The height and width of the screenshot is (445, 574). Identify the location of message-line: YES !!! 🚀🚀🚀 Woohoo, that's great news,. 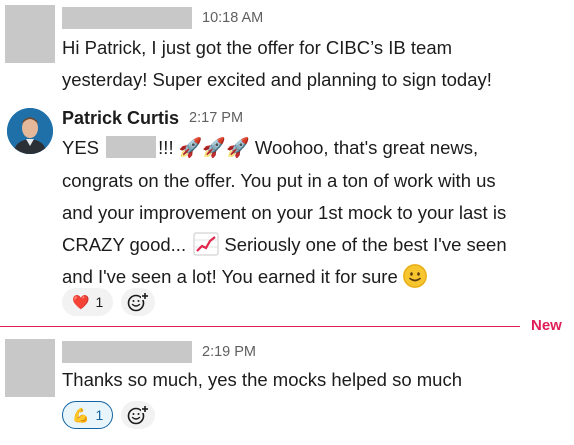
(314, 148).